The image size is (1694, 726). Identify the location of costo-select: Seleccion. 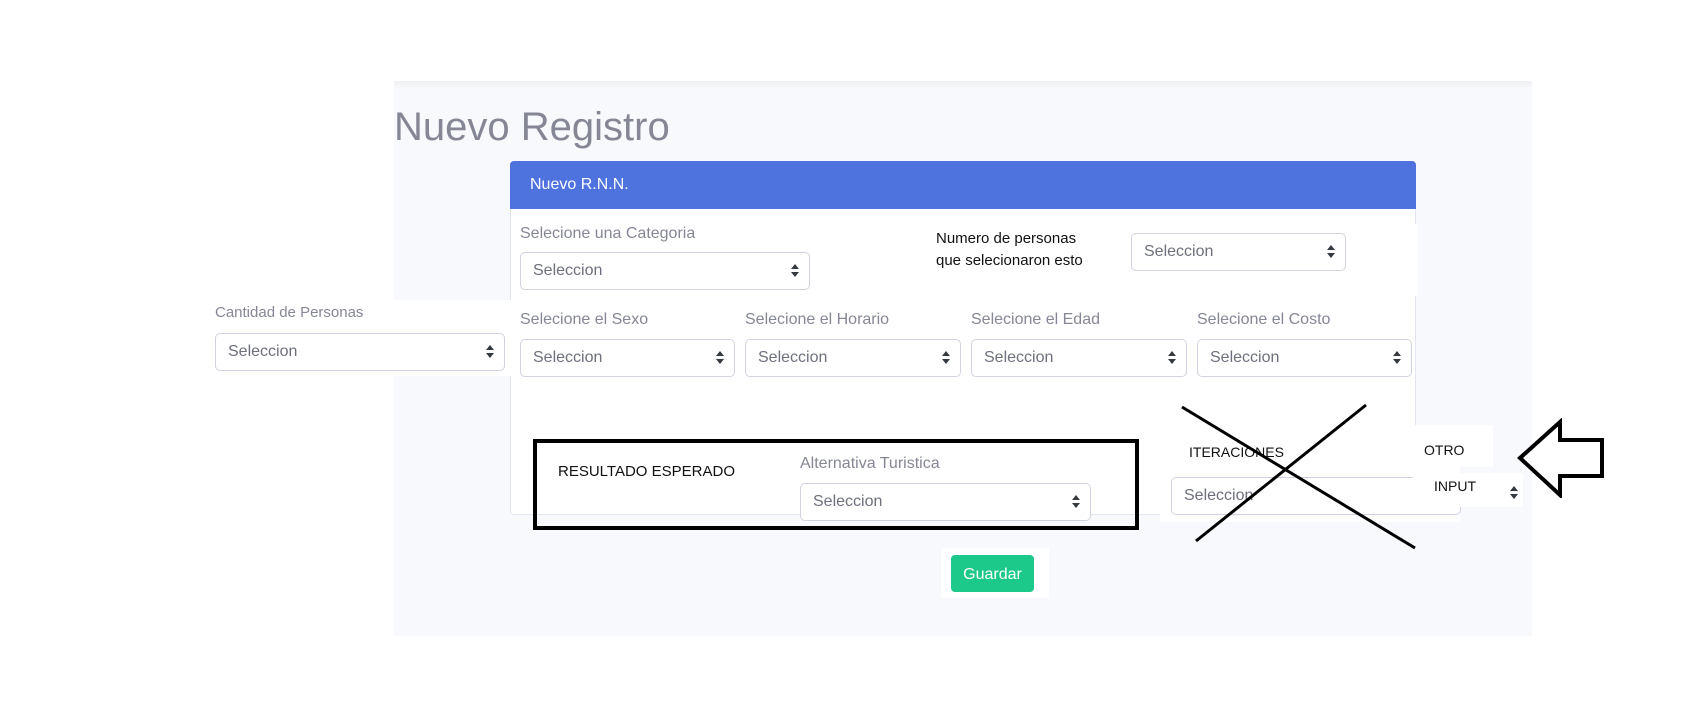
(1304, 358).